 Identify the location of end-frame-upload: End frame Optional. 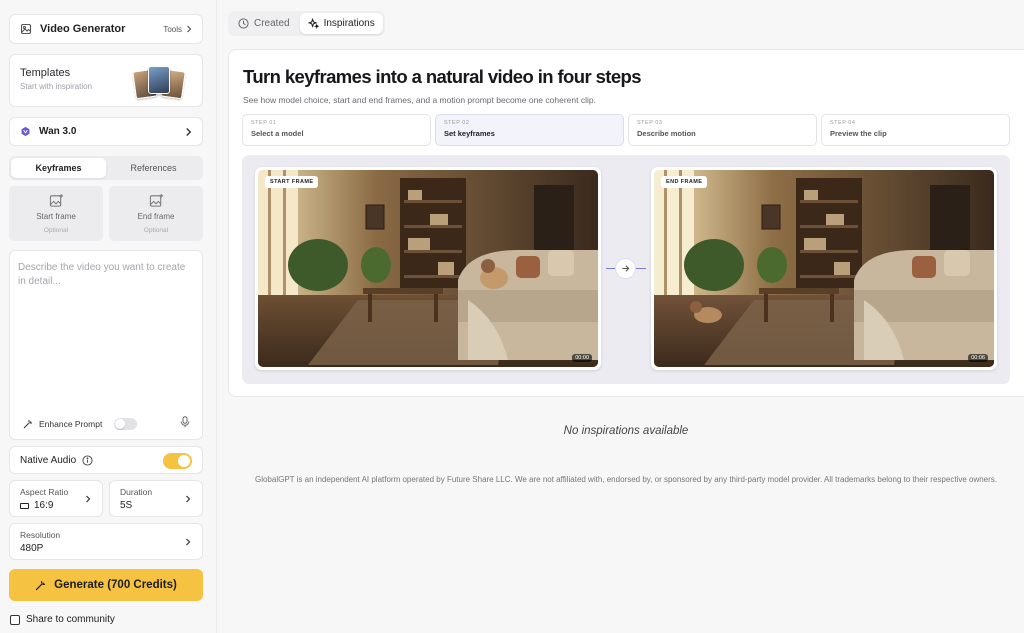
(156, 213).